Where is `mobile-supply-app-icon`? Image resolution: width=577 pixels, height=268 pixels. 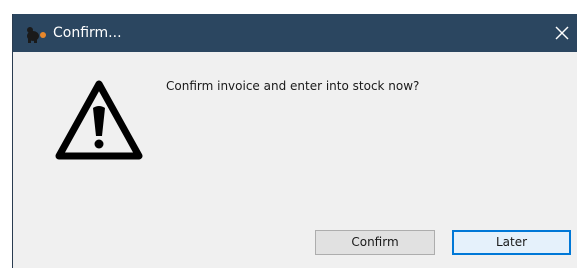 mobile-supply-app-icon is located at coordinates (36, 34).